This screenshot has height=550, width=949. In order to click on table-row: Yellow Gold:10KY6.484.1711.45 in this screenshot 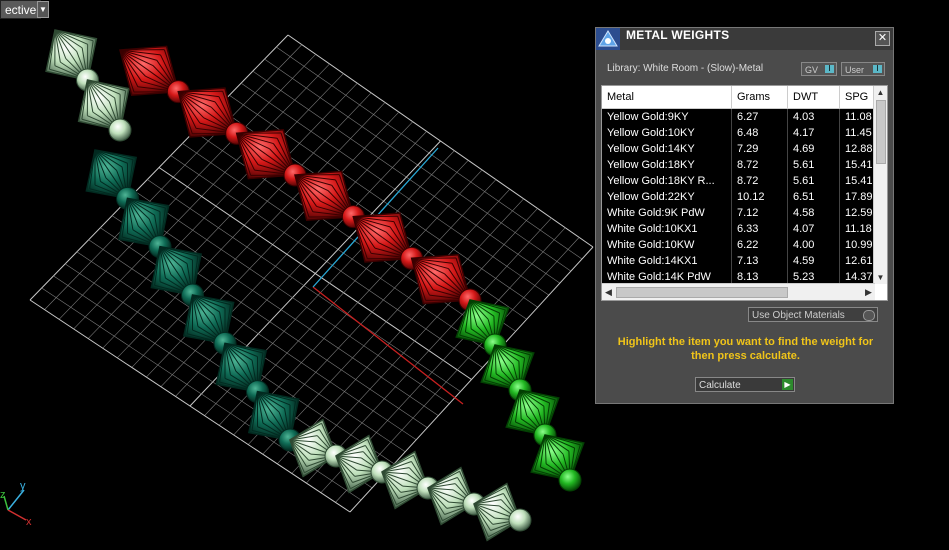, I will do `click(738, 133)`.